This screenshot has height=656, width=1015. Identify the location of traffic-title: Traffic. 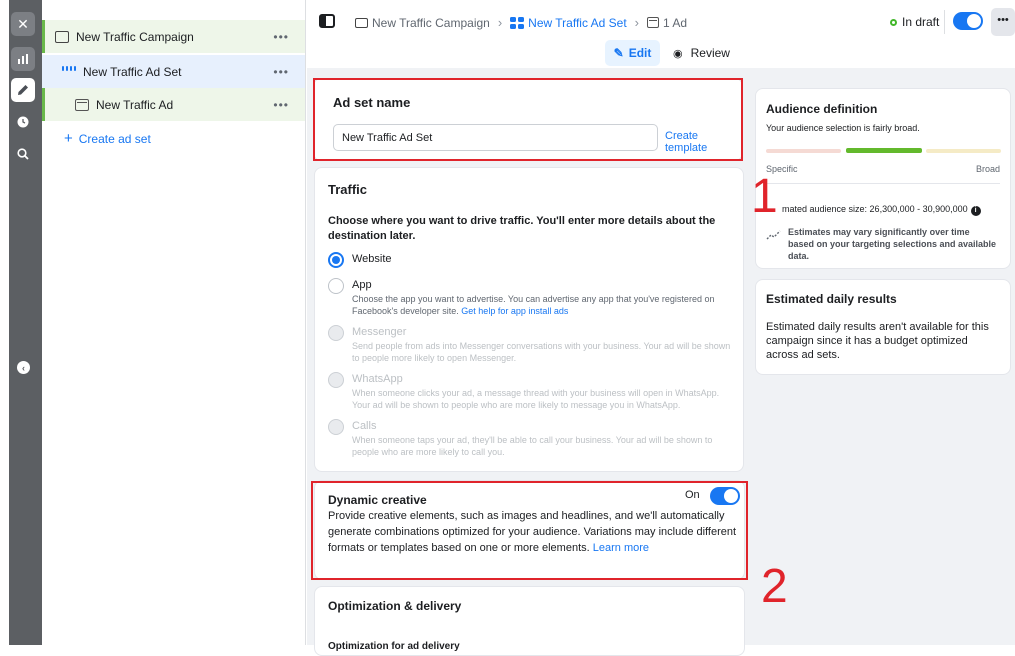
(348, 189).